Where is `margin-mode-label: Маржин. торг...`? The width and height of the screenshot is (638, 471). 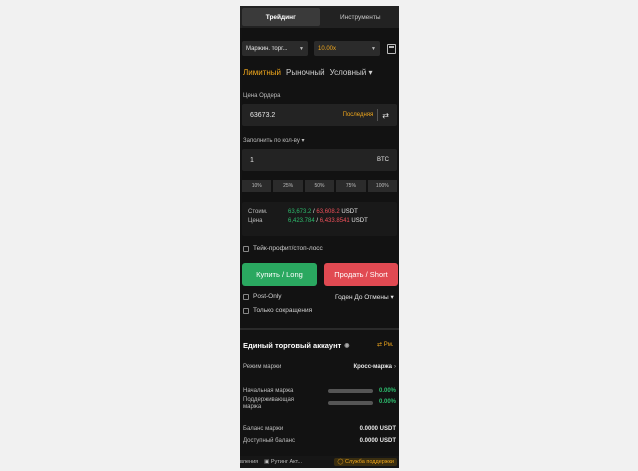 margin-mode-label: Маржин. торг... is located at coordinates (267, 48).